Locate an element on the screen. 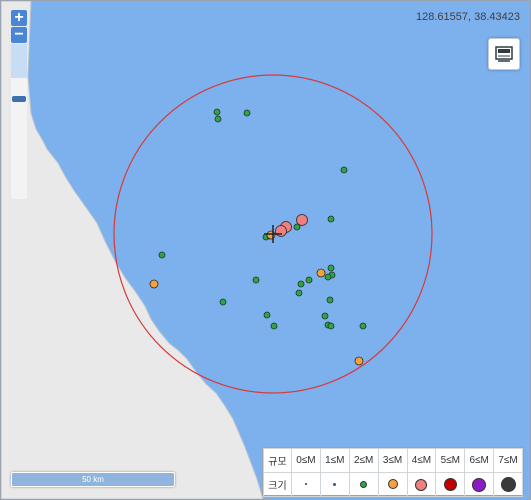  legend-header-magnitude: 규모 is located at coordinates (277, 460).